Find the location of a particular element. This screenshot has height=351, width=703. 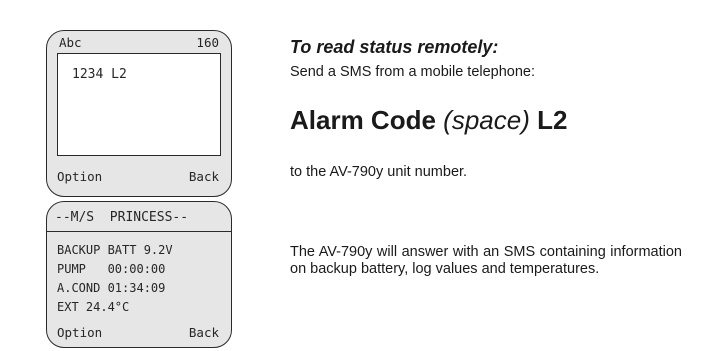

character-counter: 160 is located at coordinates (207, 42).